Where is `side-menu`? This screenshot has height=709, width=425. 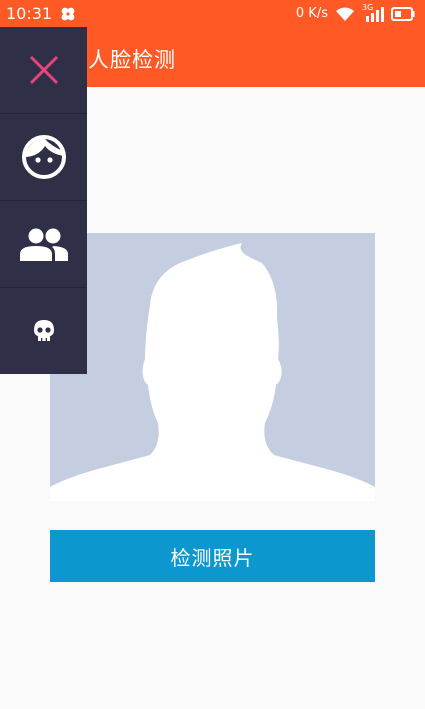 side-menu is located at coordinates (43, 200).